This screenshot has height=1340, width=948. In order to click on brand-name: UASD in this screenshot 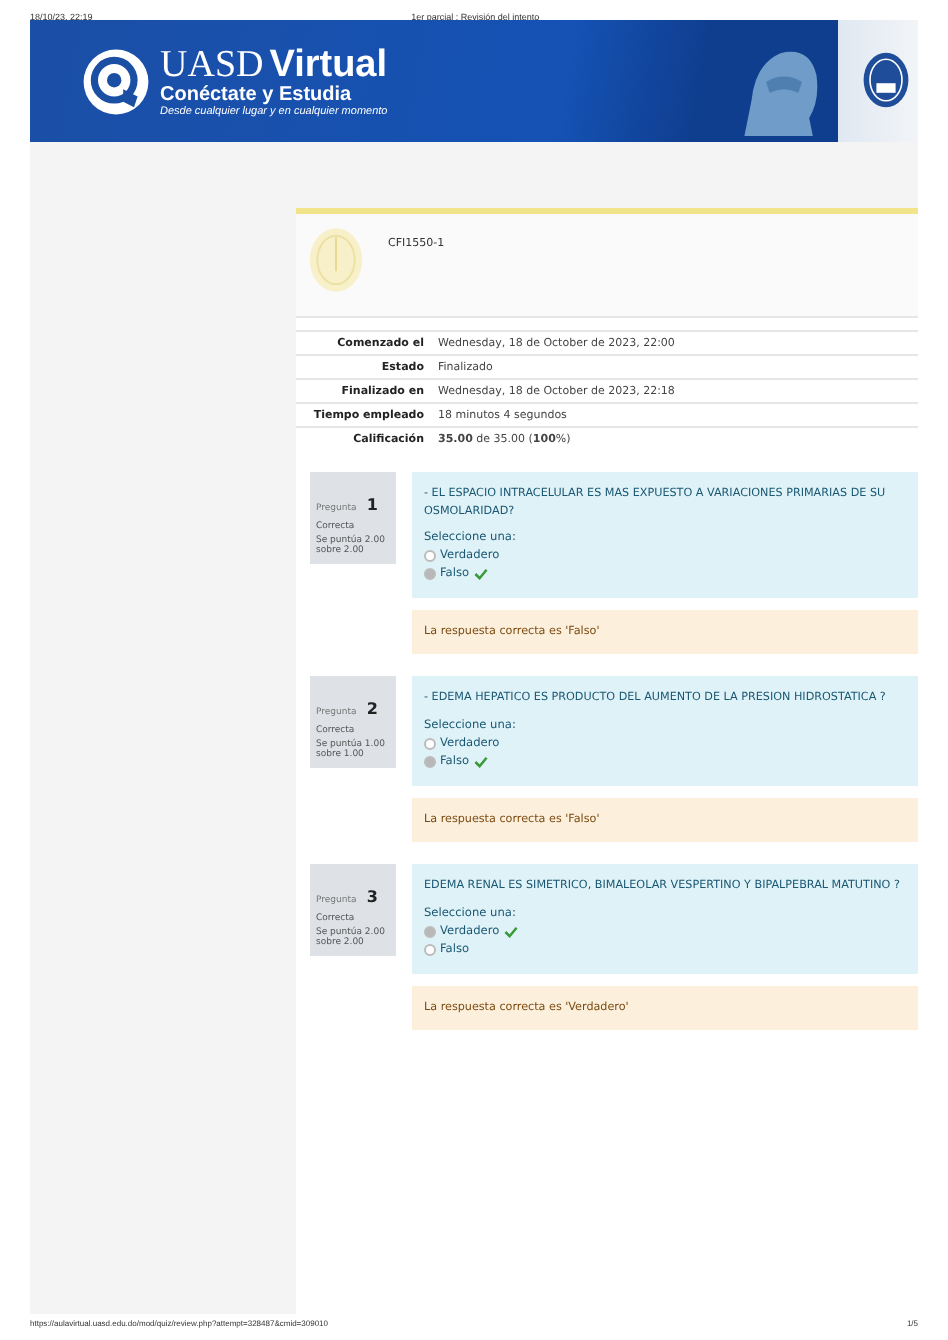, I will do `click(212, 64)`.